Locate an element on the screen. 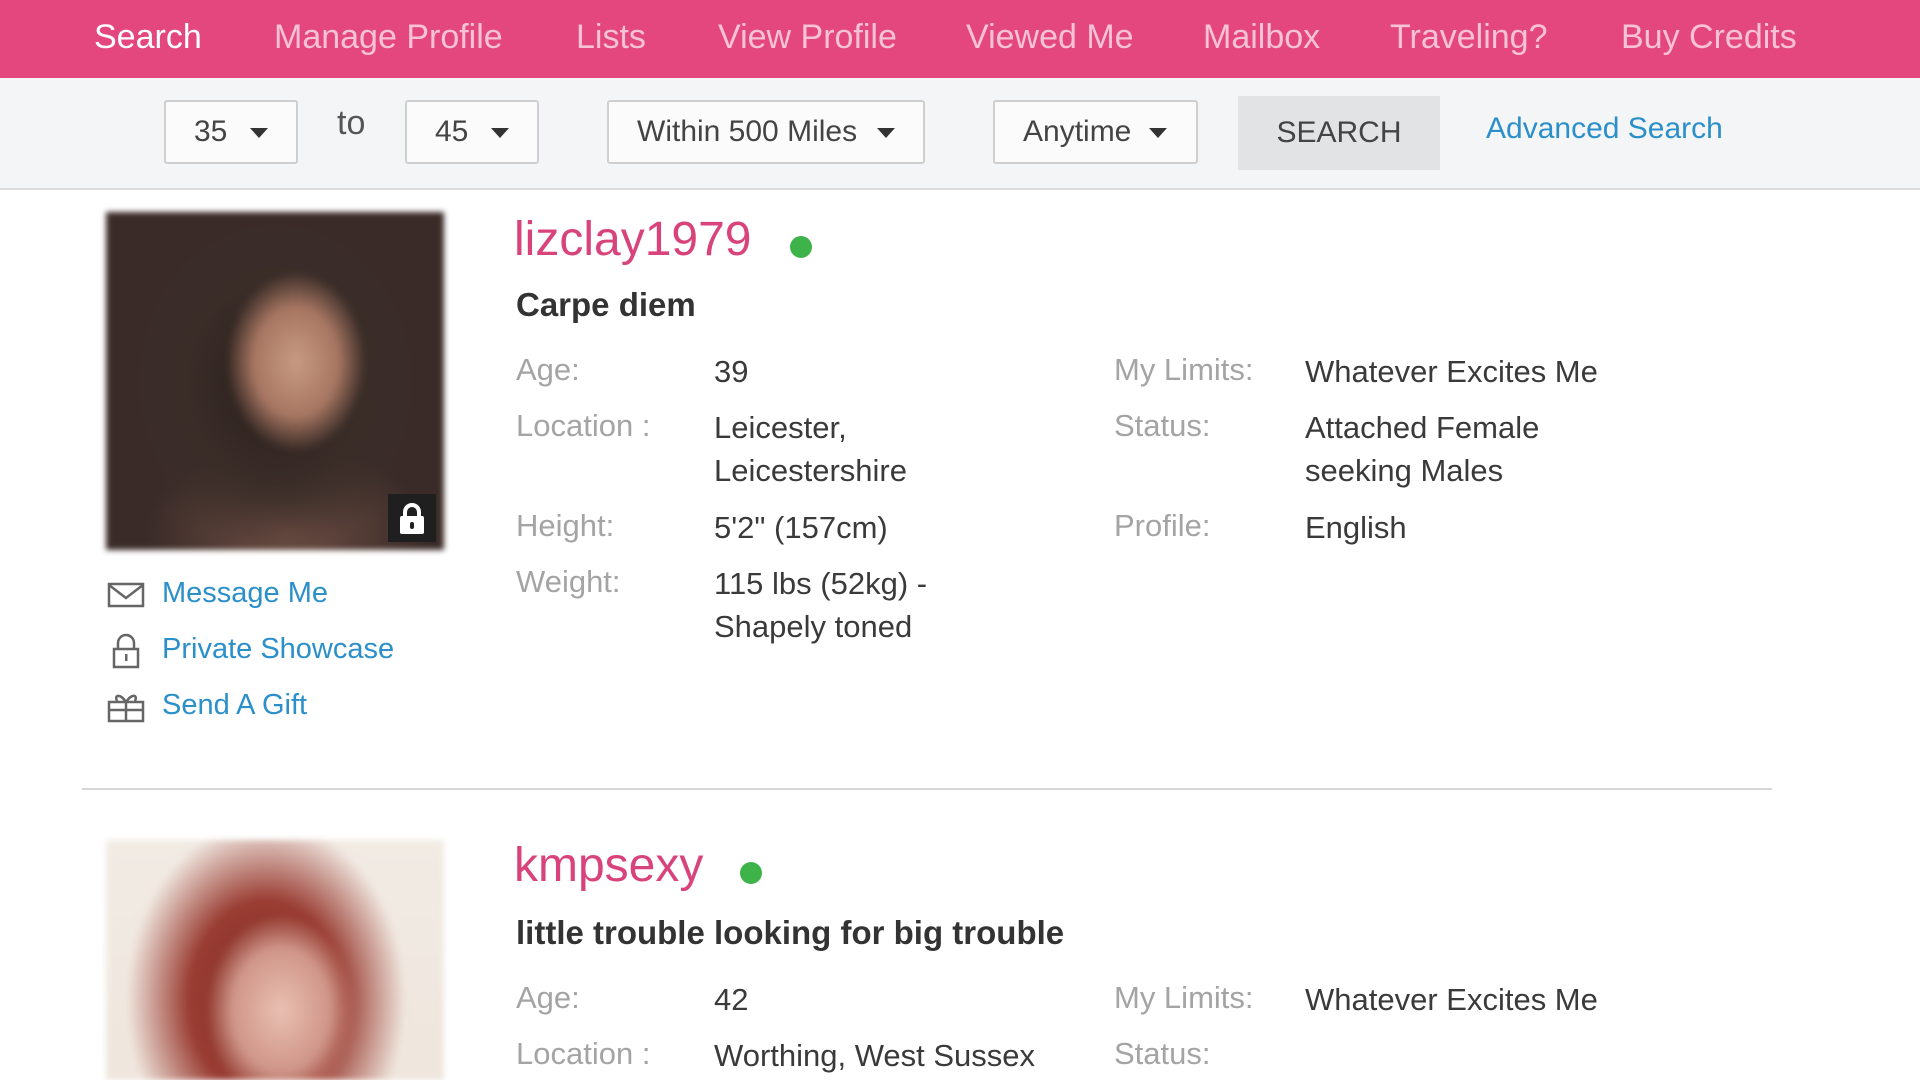 The width and height of the screenshot is (1920, 1080). profile-photo is located at coordinates (275, 960).